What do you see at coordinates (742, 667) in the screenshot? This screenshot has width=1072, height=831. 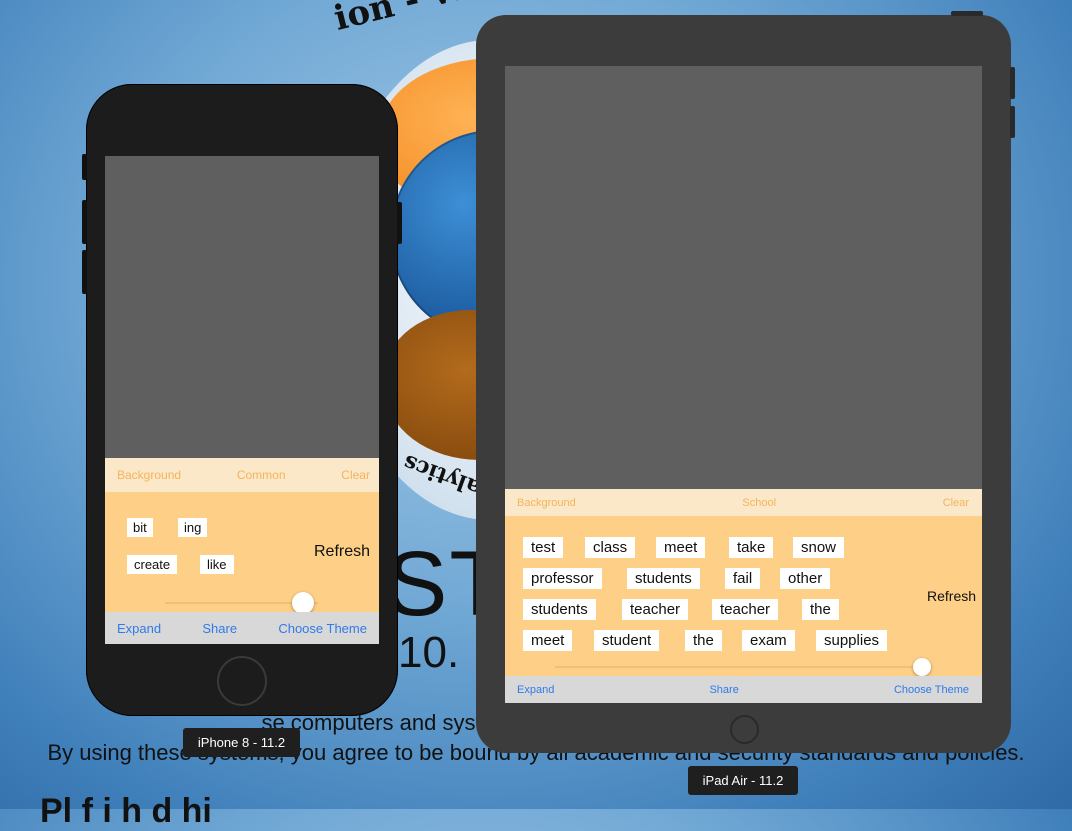 I see `size-slider-track` at bounding box center [742, 667].